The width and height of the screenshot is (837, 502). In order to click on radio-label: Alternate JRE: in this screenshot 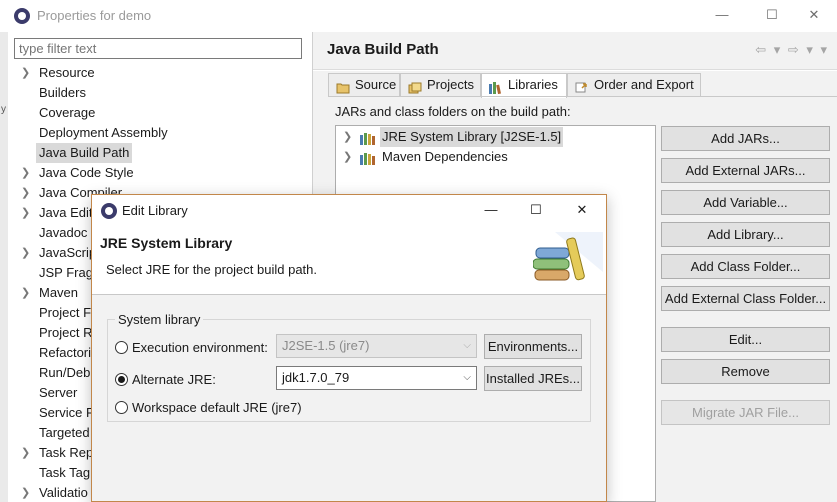, I will do `click(174, 379)`.